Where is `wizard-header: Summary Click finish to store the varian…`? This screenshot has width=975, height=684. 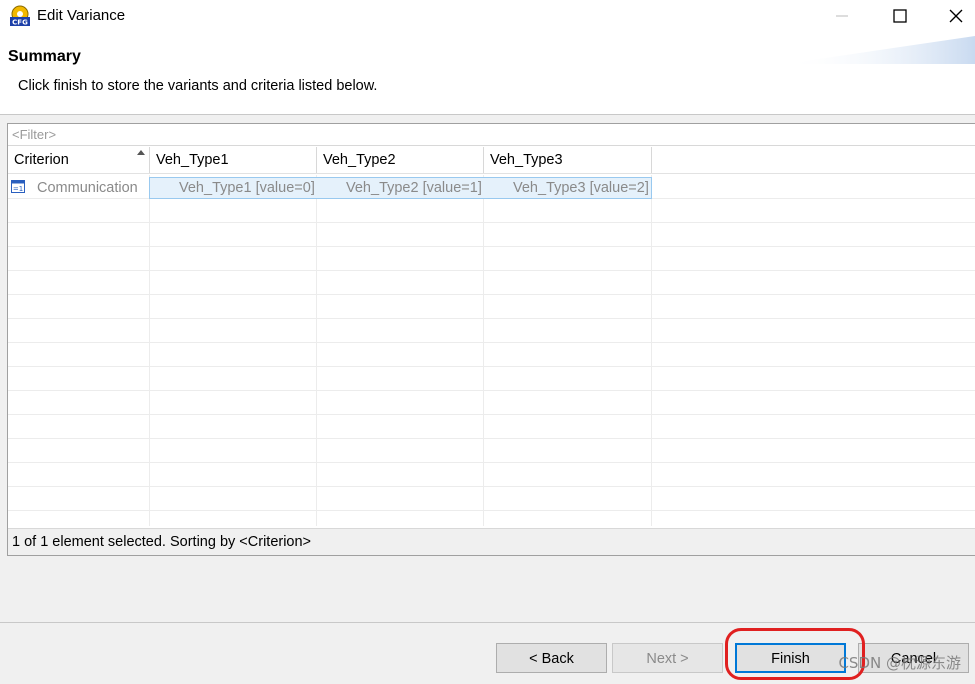 wizard-header: Summary Click finish to store the varian… is located at coordinates (487, 73).